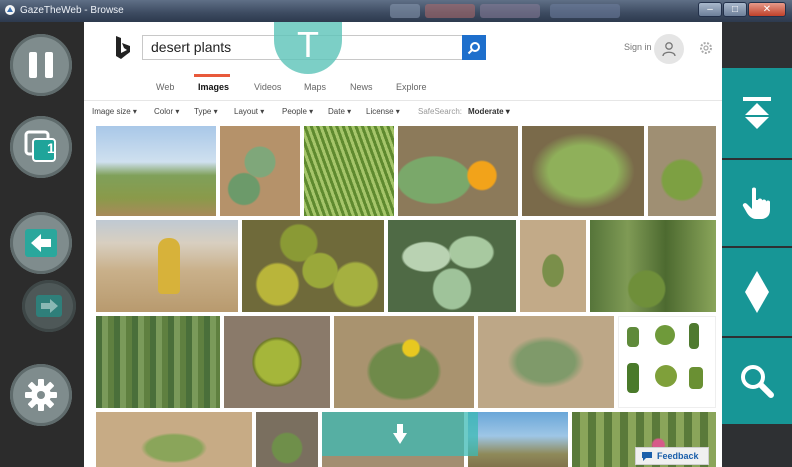 This screenshot has height=467, width=792. Describe the element at coordinates (361, 87) in the screenshot. I see `tab-news: News` at that location.